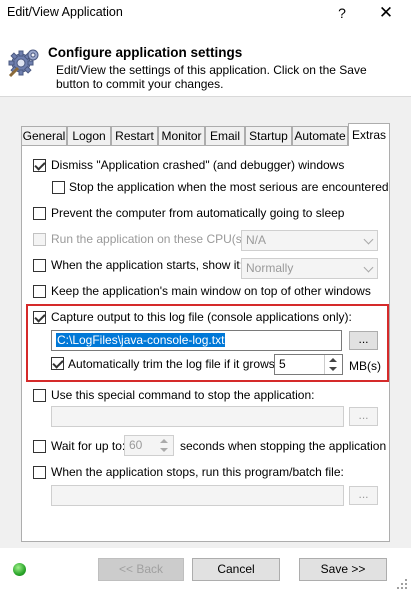  I want to click on tab-restart: Restart, so click(134, 135).